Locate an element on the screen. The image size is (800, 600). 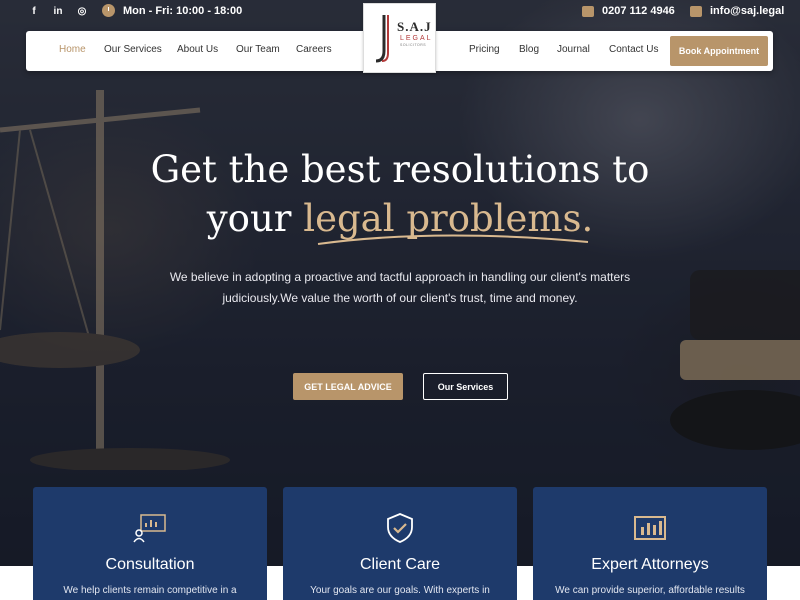
linkedin-icon: in is located at coordinates (58, 11).